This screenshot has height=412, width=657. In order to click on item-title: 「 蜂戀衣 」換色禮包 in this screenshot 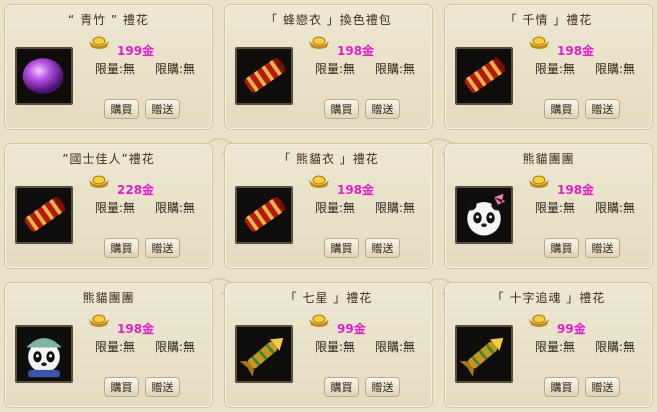, I will do `click(328, 20)`.